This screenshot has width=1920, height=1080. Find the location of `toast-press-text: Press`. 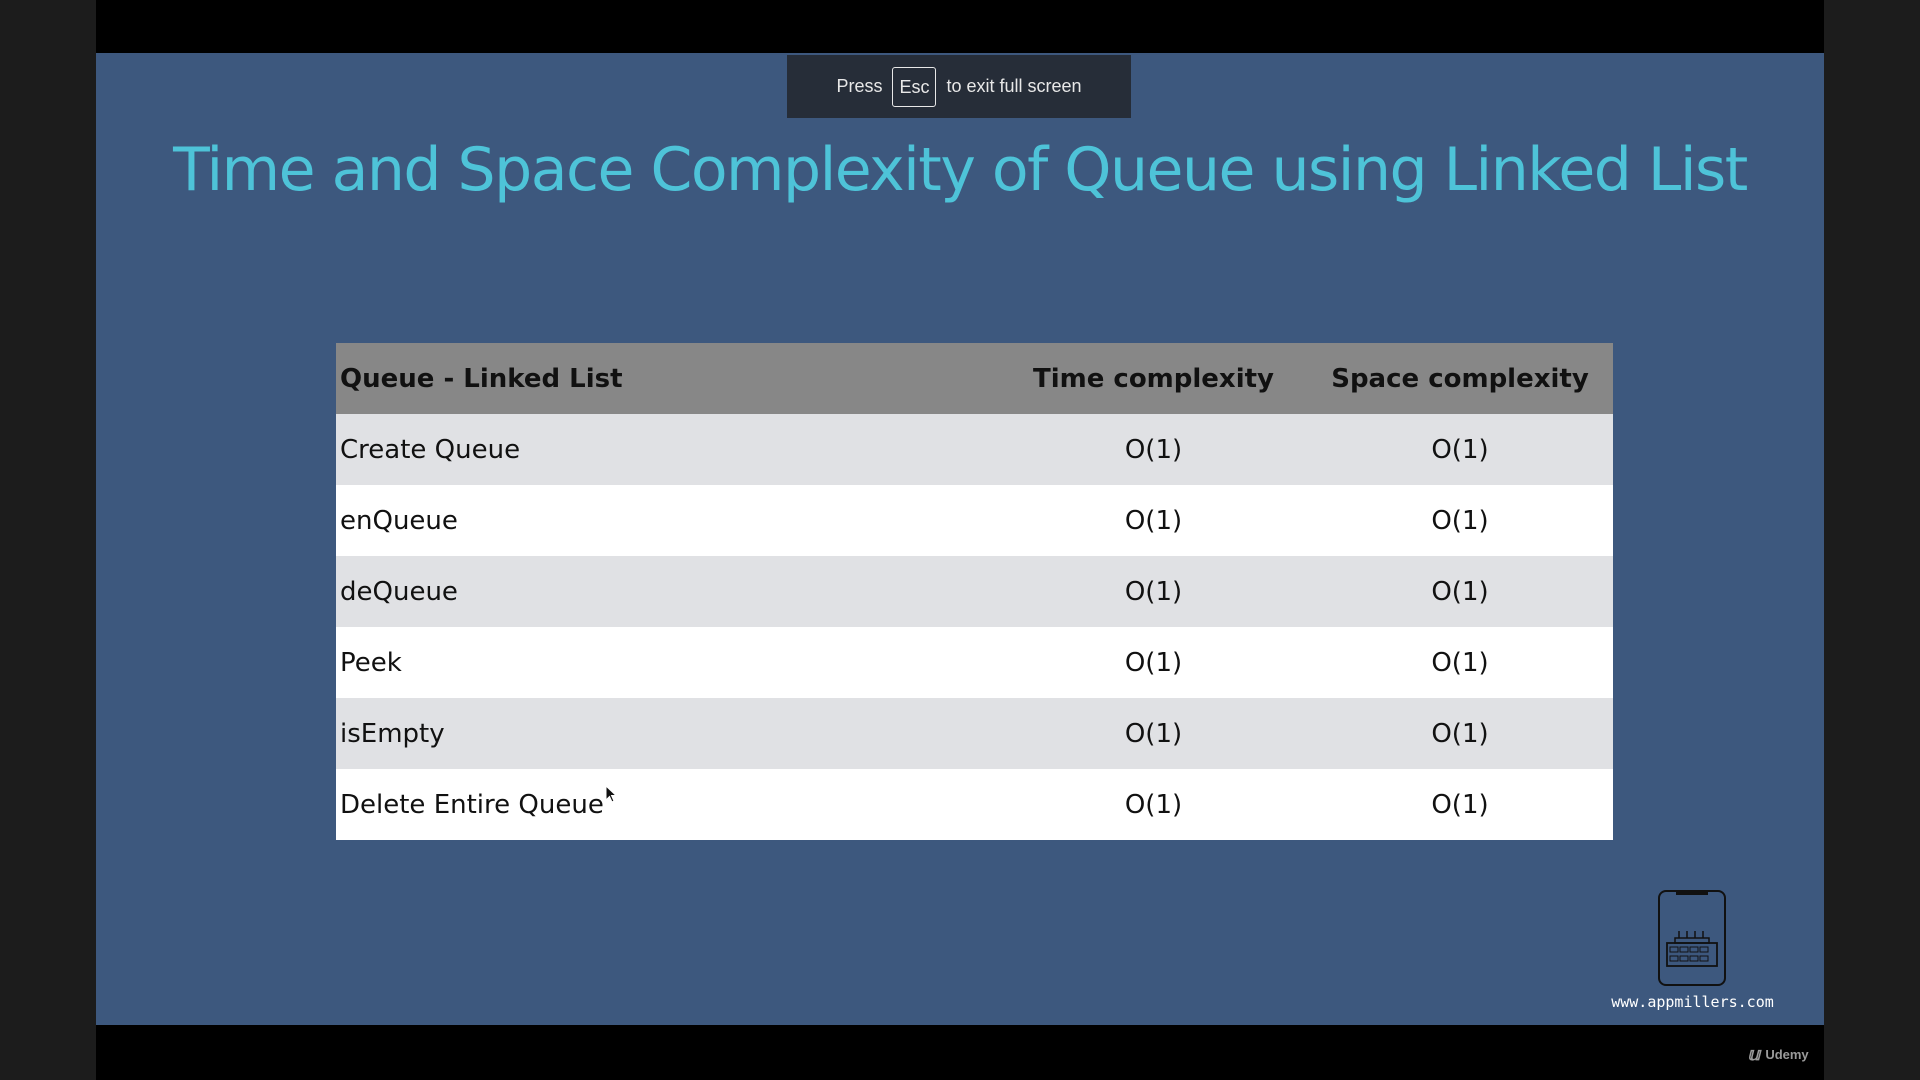

toast-press-text: Press is located at coordinates (859, 86).